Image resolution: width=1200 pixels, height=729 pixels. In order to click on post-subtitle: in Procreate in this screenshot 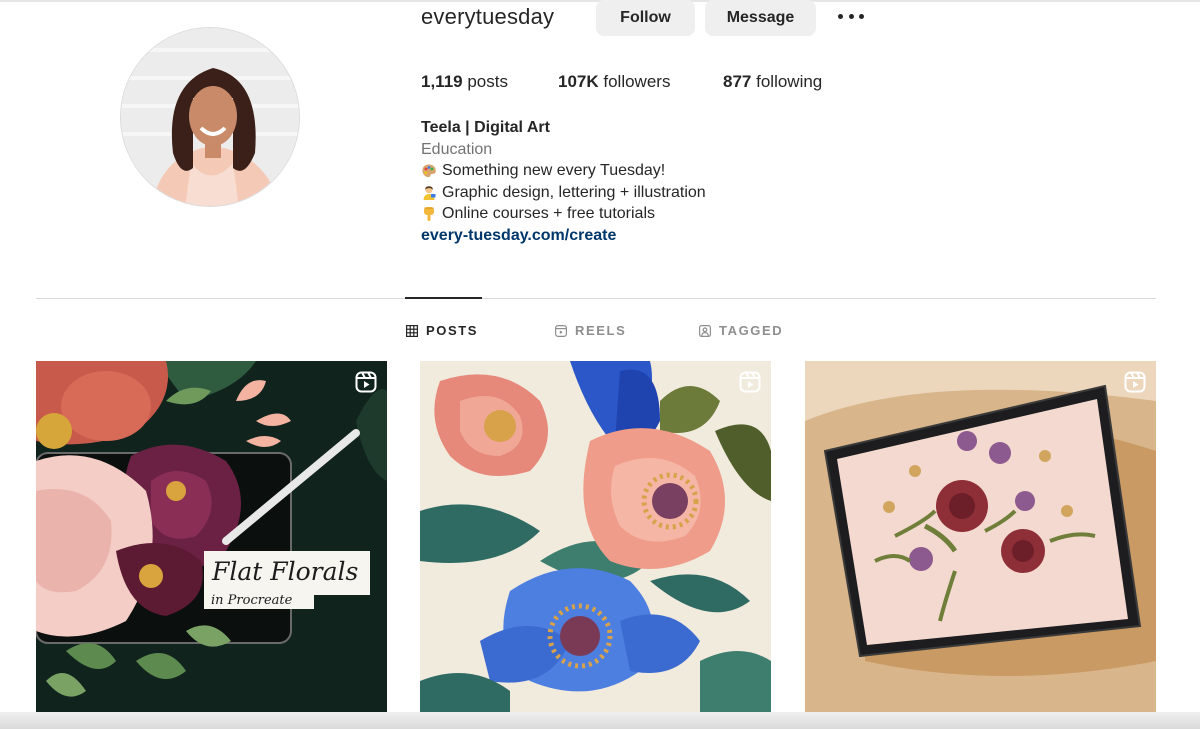, I will do `click(252, 600)`.